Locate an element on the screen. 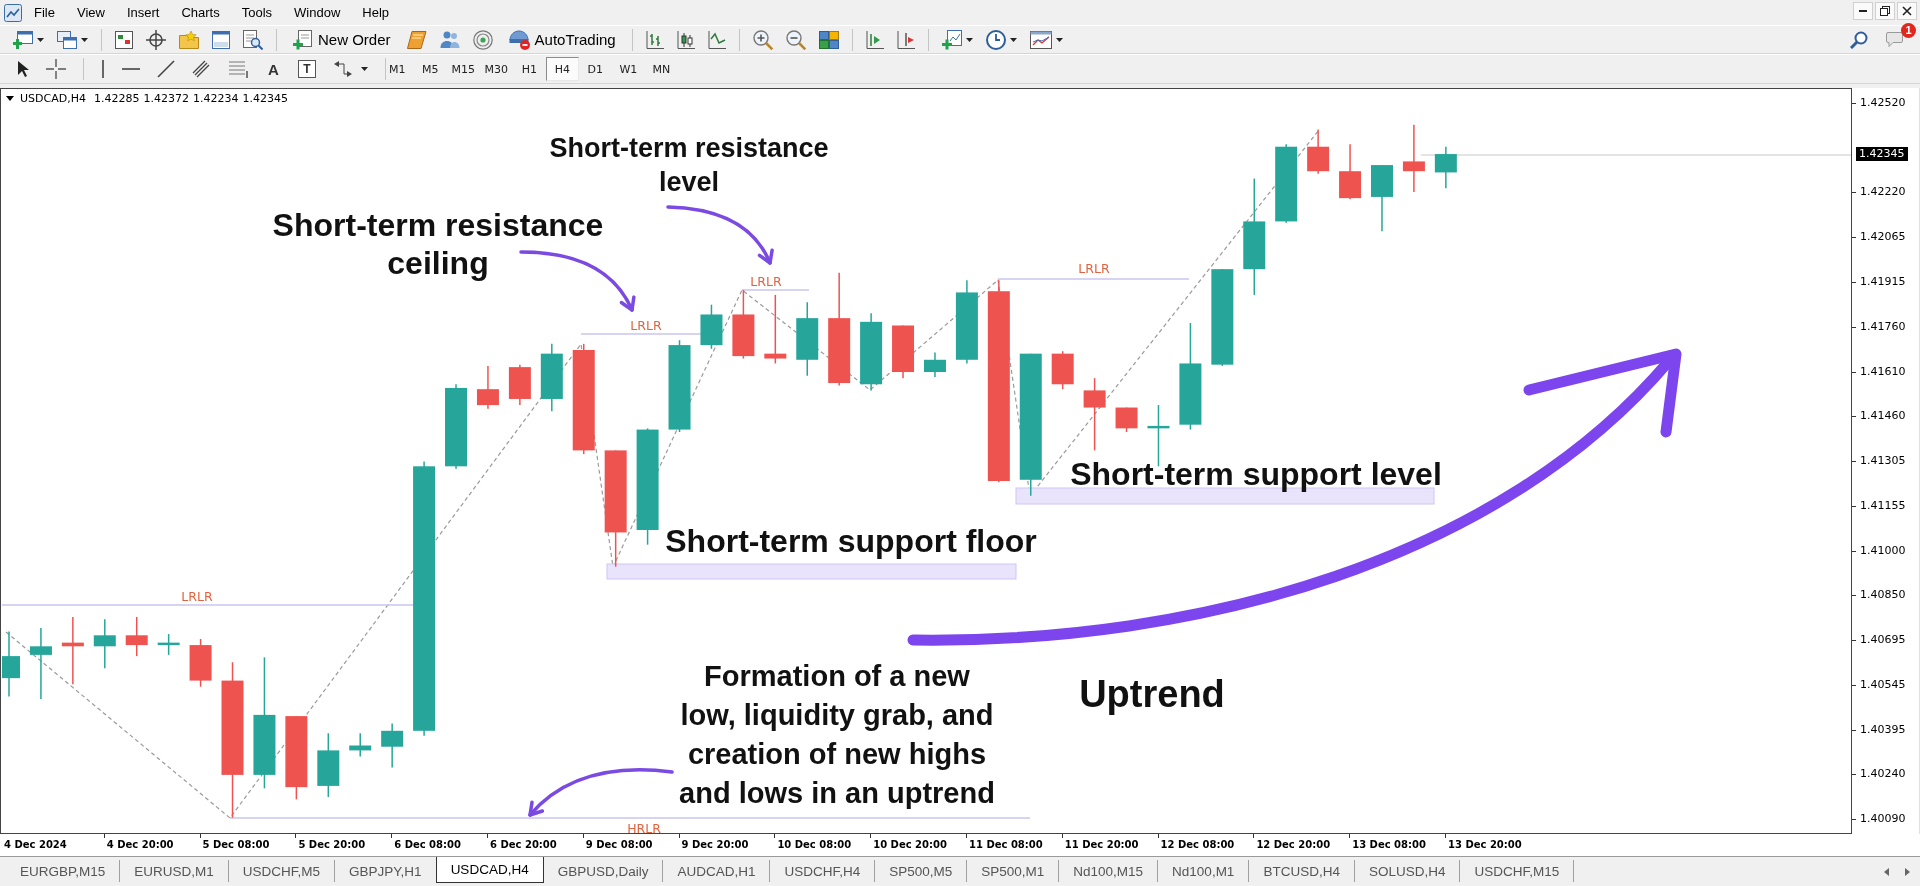 This screenshot has width=1920, height=886. zoom-in-icon is located at coordinates (762, 39).